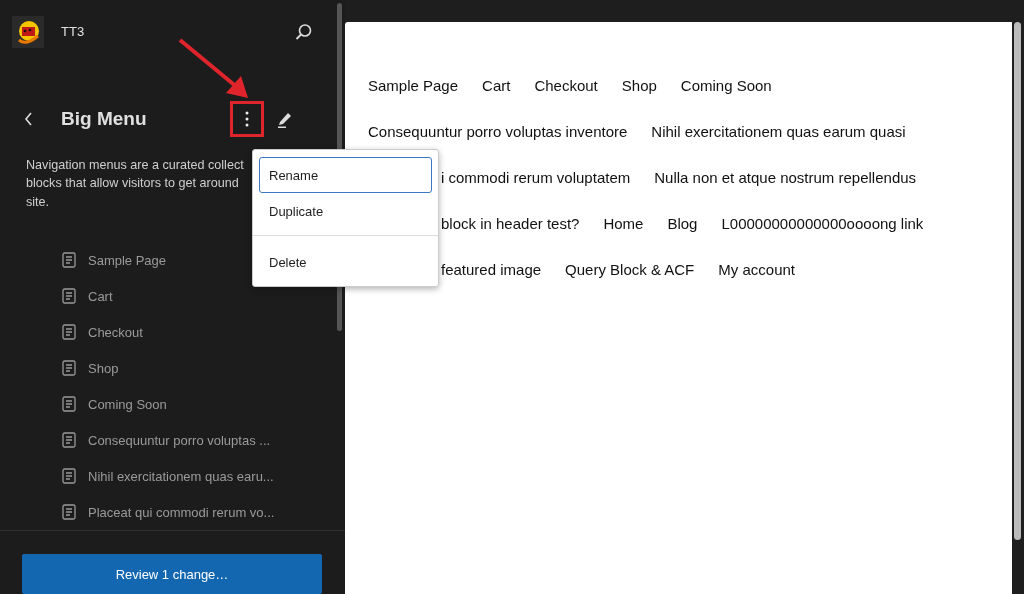  I want to click on menu-title: Big Menu, so click(104, 118).